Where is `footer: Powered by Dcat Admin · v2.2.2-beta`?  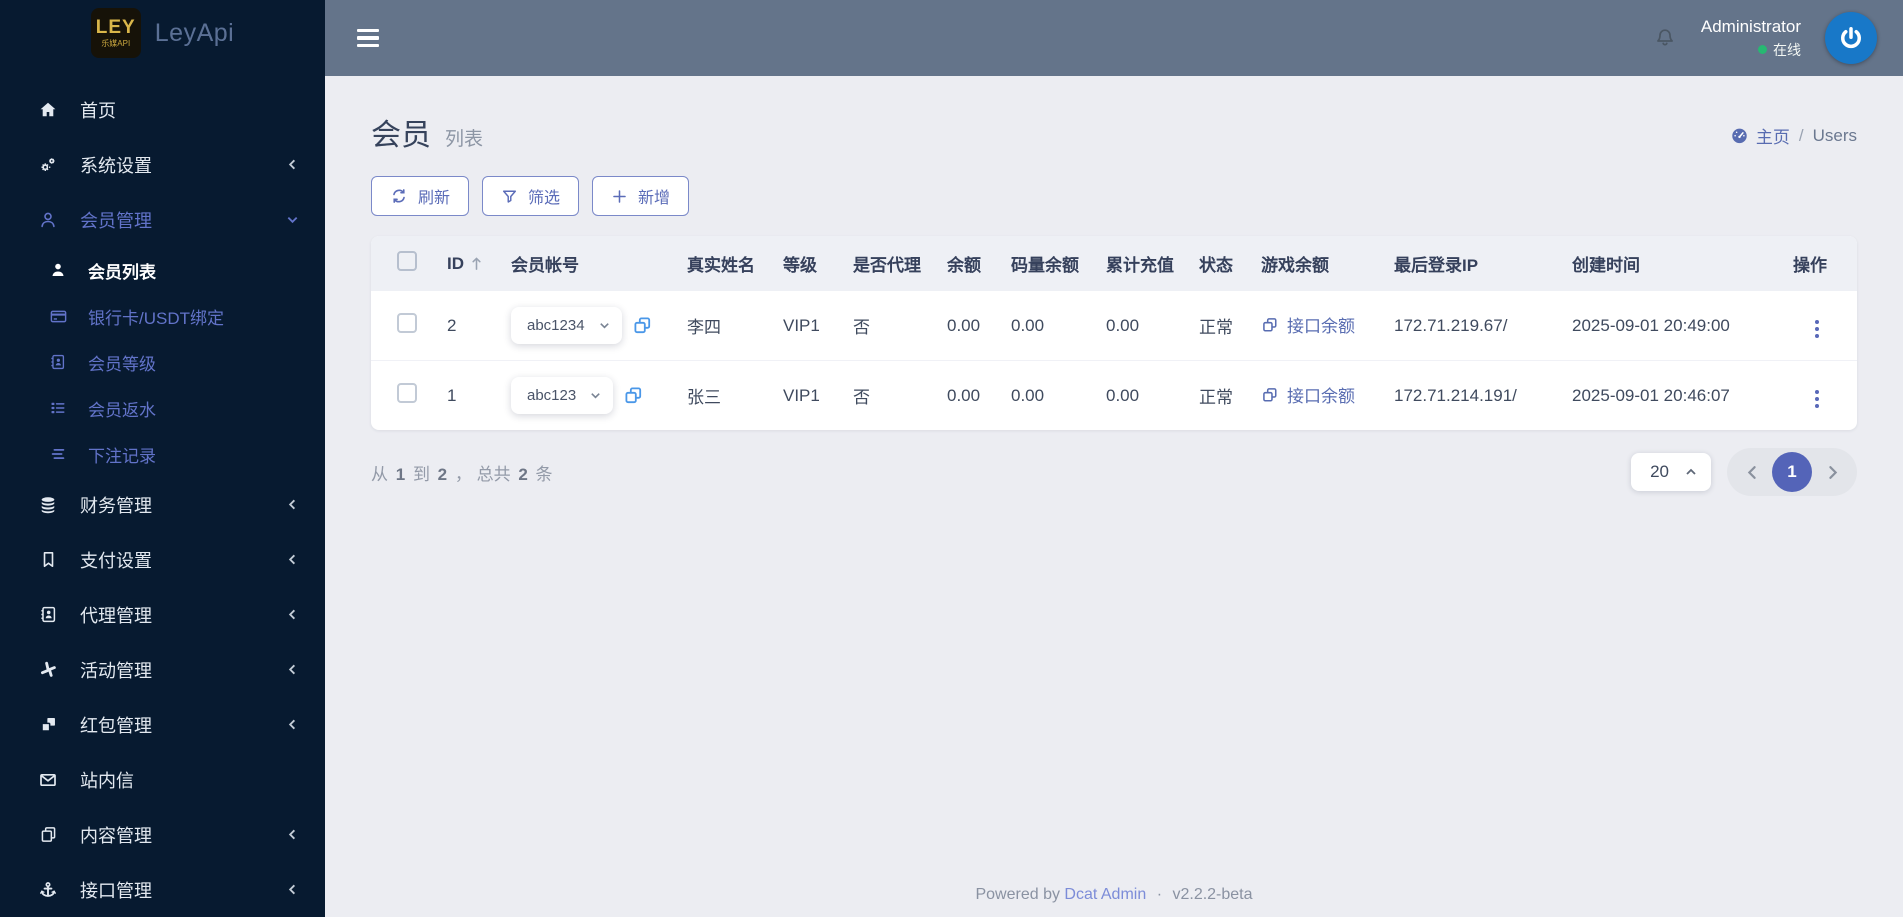
footer: Powered by Dcat Admin · v2.2.2-beta is located at coordinates (1114, 894).